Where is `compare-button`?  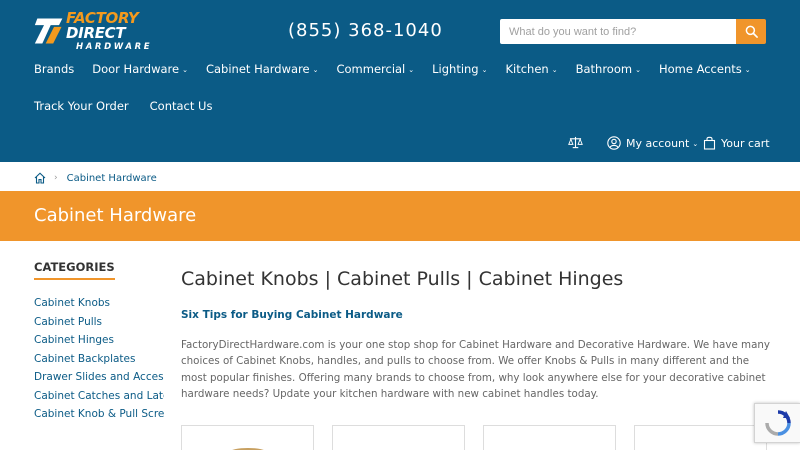 compare-button is located at coordinates (578, 142).